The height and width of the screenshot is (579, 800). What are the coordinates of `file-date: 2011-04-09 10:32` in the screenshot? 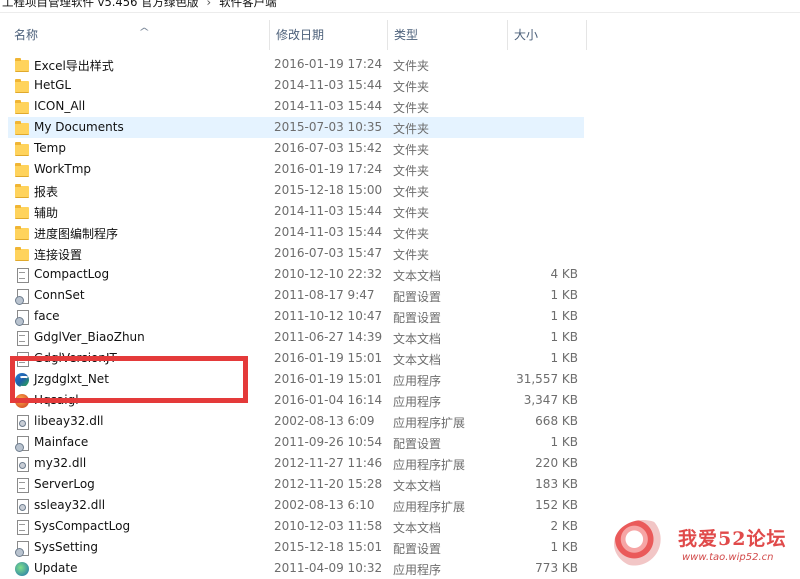 It's located at (328, 568).